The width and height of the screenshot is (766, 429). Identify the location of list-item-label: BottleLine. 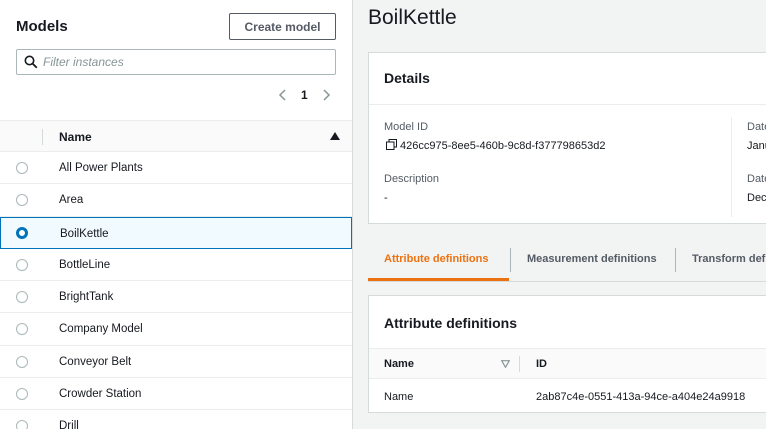
(85, 264).